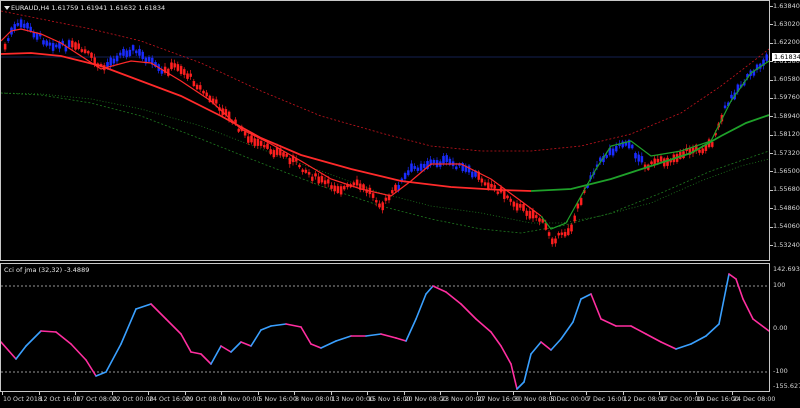 The height and width of the screenshot is (408, 800). What do you see at coordinates (133, 399) in the screenshot?
I see `time-tick-label: 22 Oct 00:00` at bounding box center [133, 399].